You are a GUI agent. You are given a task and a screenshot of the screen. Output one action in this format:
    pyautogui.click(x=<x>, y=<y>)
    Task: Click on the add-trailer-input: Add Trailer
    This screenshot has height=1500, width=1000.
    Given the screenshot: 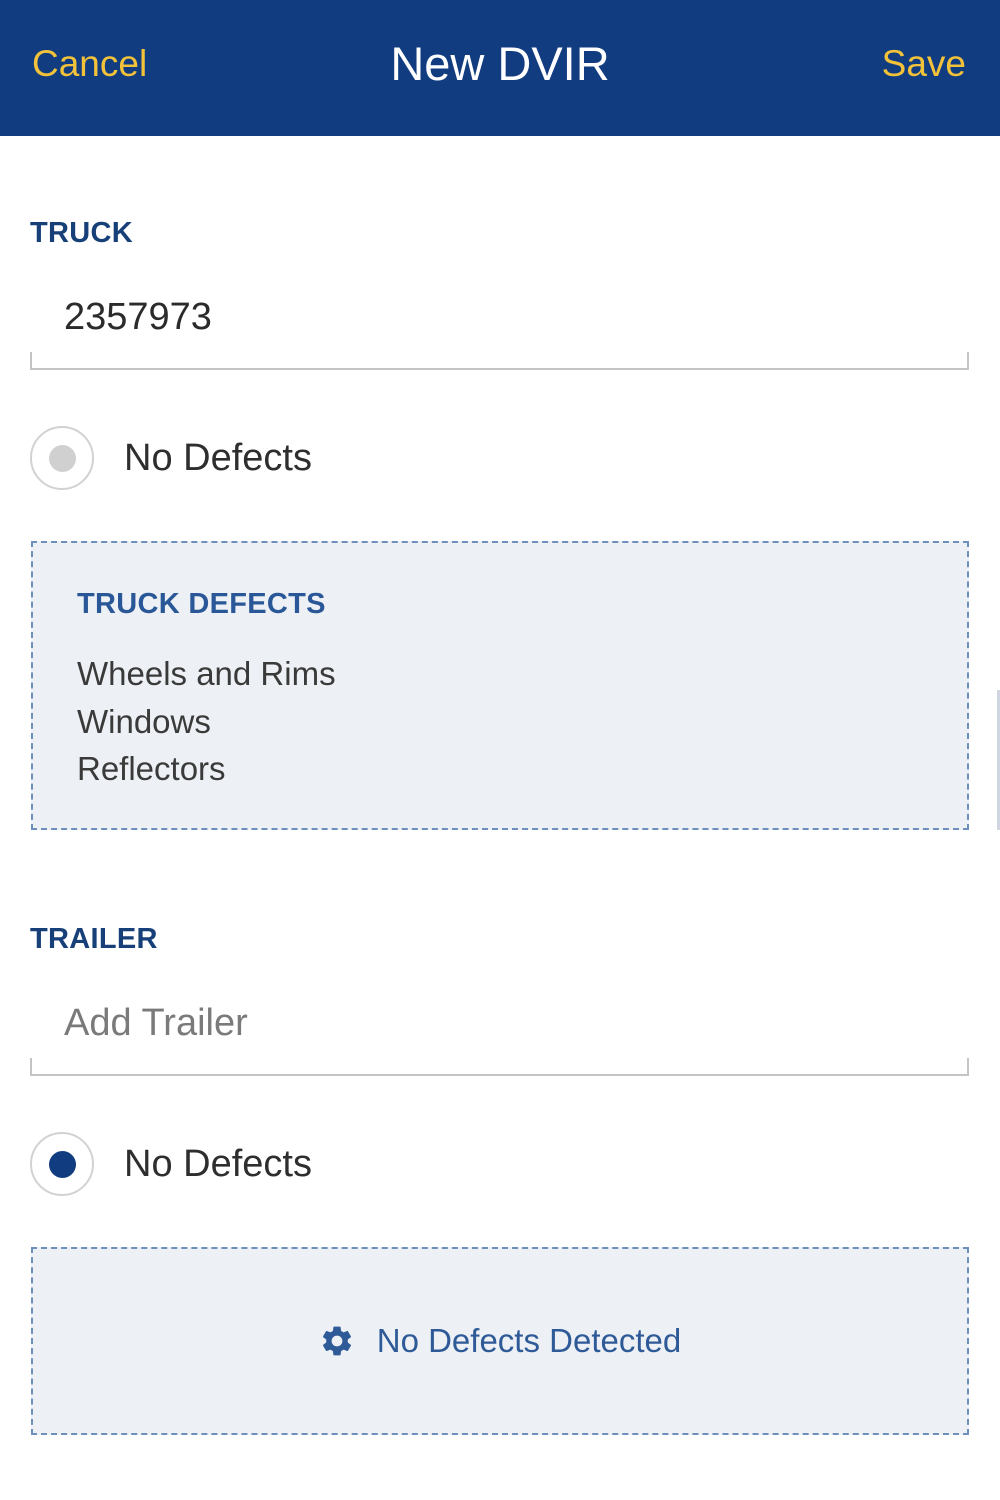 What is the action you would take?
    pyautogui.click(x=494, y=1023)
    